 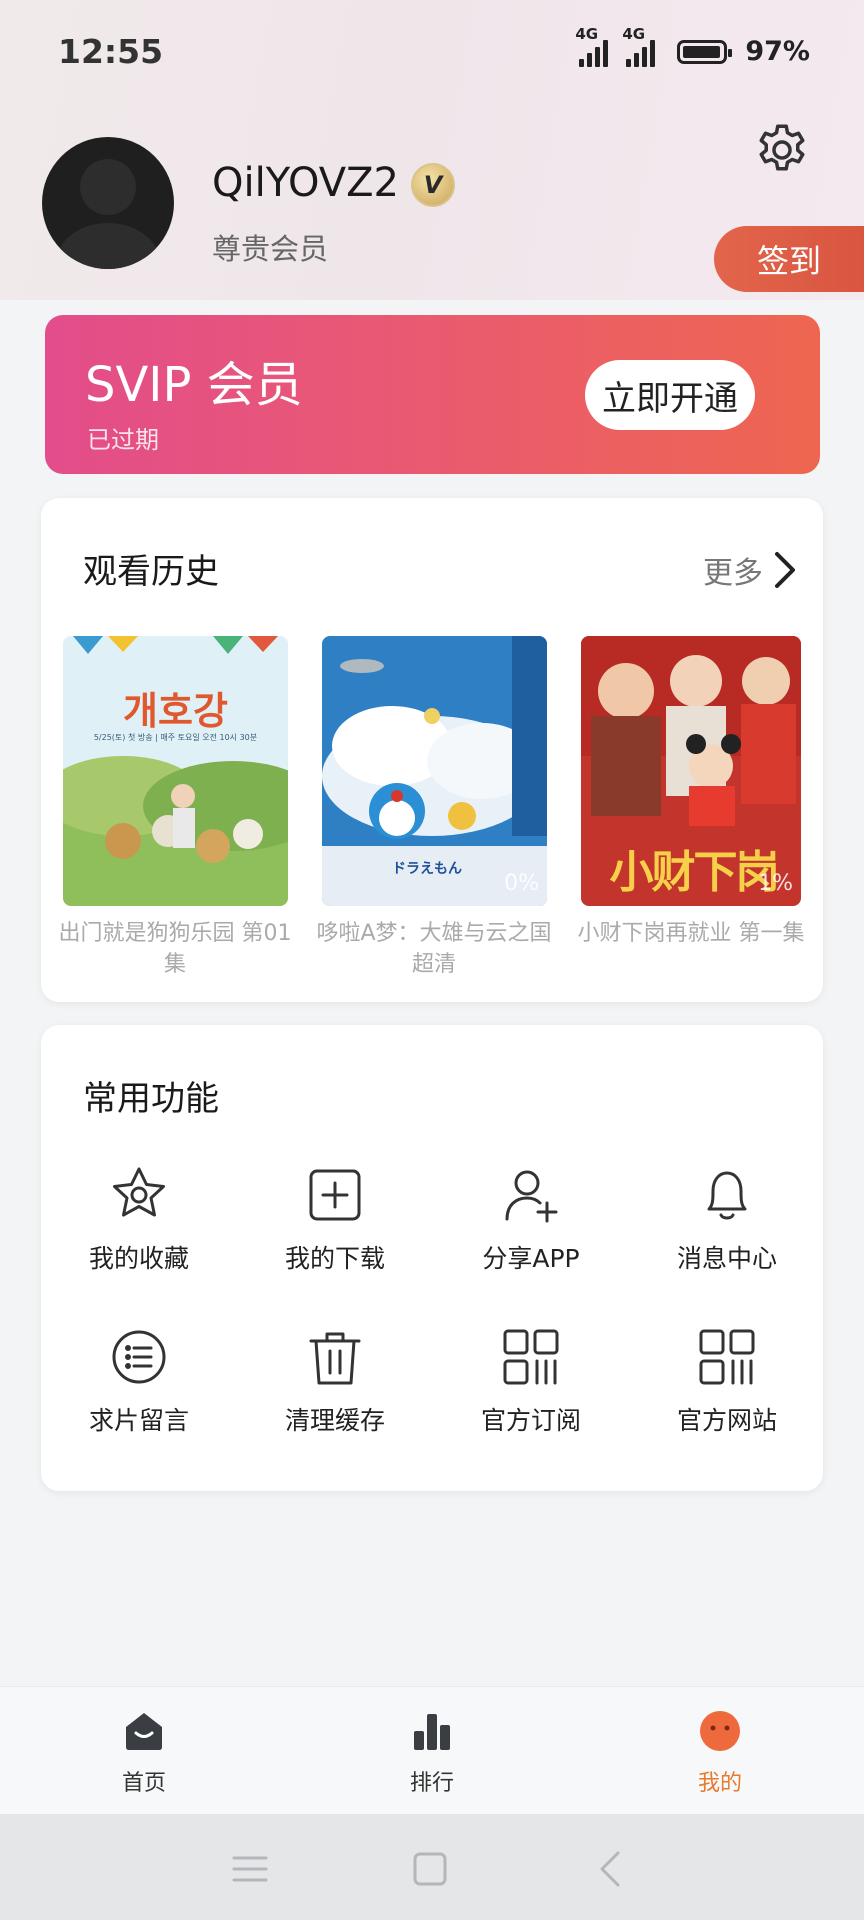 What do you see at coordinates (530, 1420) in the screenshot?
I see `func-label: 官方订阅` at bounding box center [530, 1420].